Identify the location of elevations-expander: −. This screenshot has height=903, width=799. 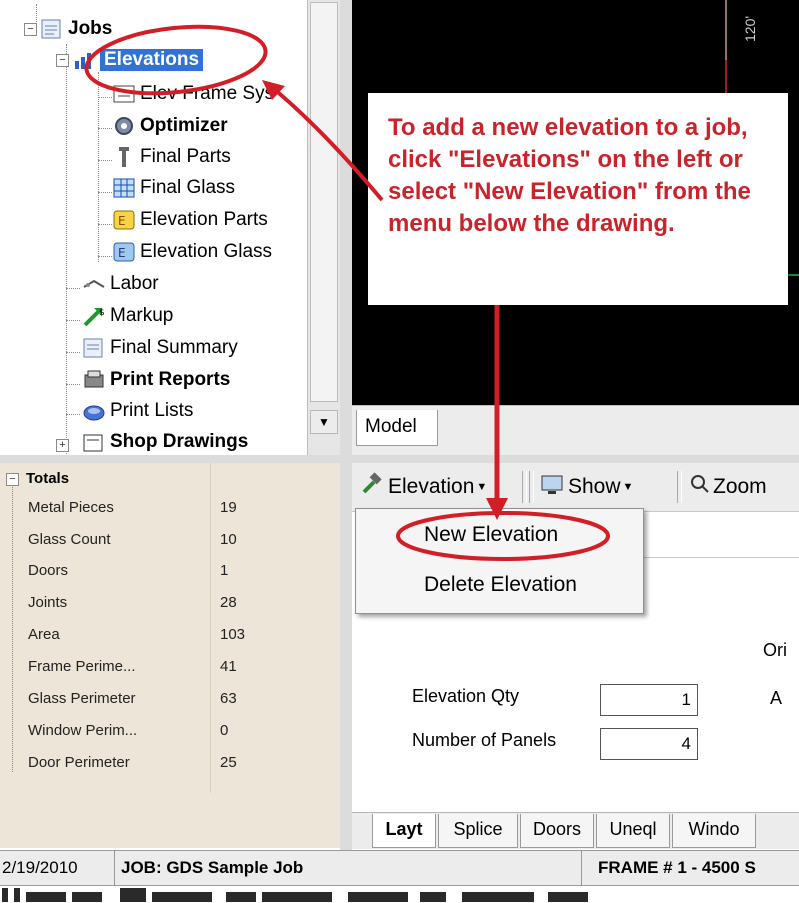
(62, 60).